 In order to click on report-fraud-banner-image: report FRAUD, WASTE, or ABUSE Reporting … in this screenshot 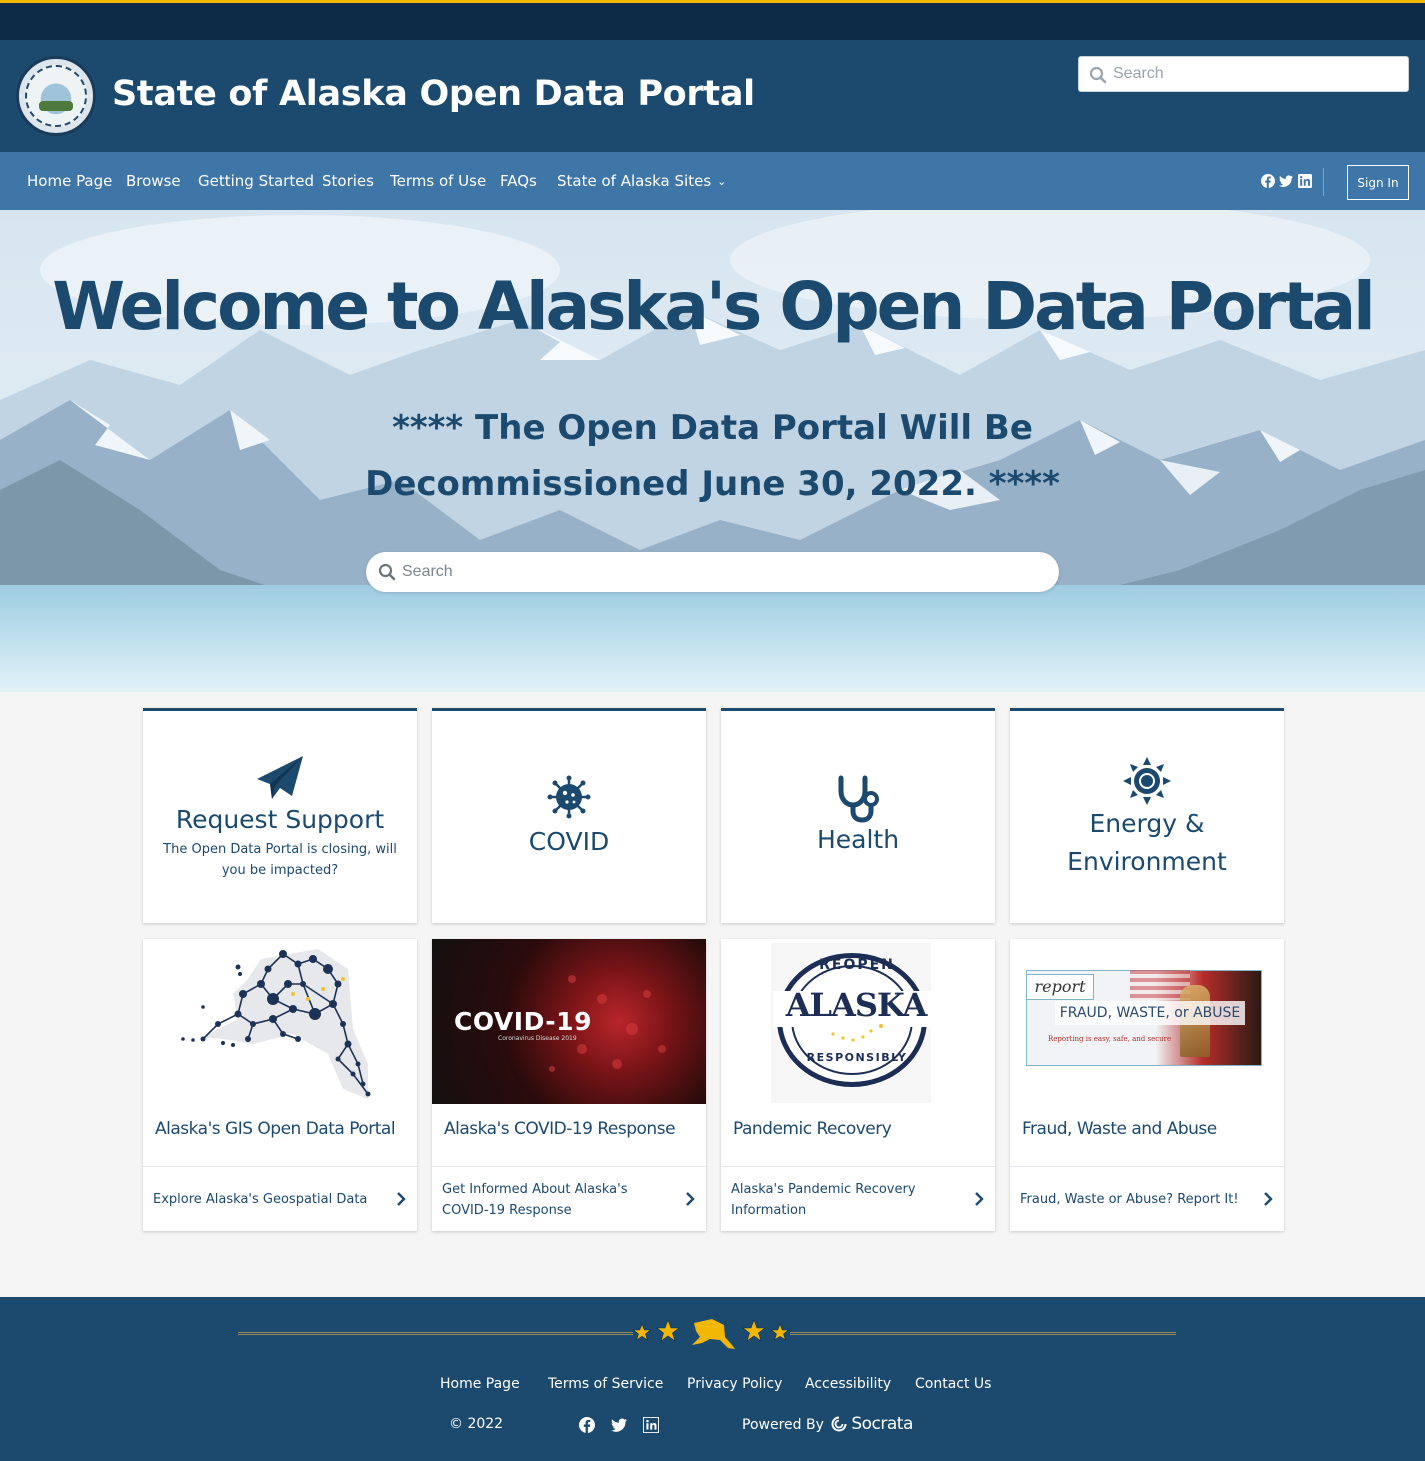, I will do `click(1147, 1021)`.